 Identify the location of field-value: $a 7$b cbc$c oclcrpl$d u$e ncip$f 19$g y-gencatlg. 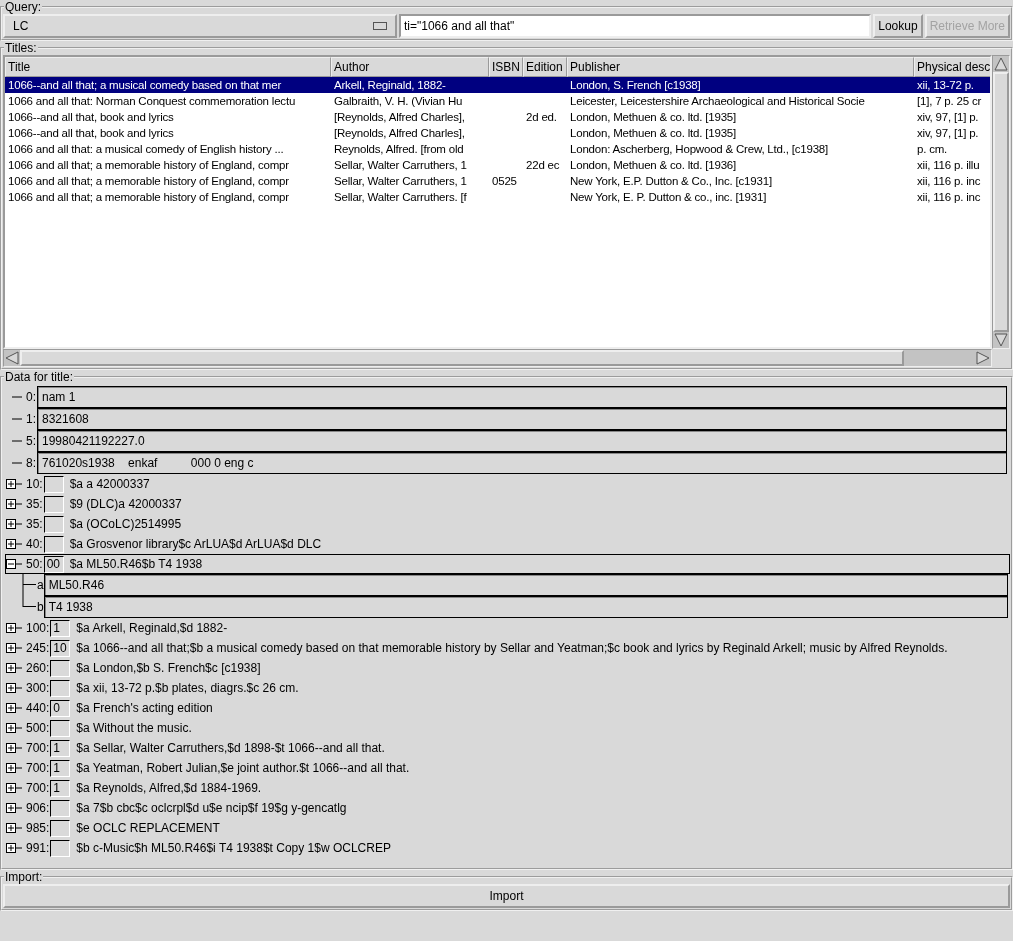
(211, 808).